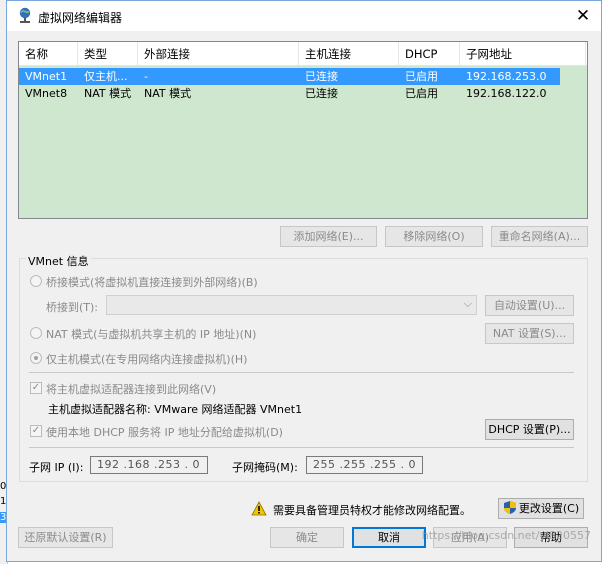 Image resolution: width=604 pixels, height=564 pixels. Describe the element at coordinates (218, 54) in the screenshot. I see `column-header-external: 外部连接` at that location.